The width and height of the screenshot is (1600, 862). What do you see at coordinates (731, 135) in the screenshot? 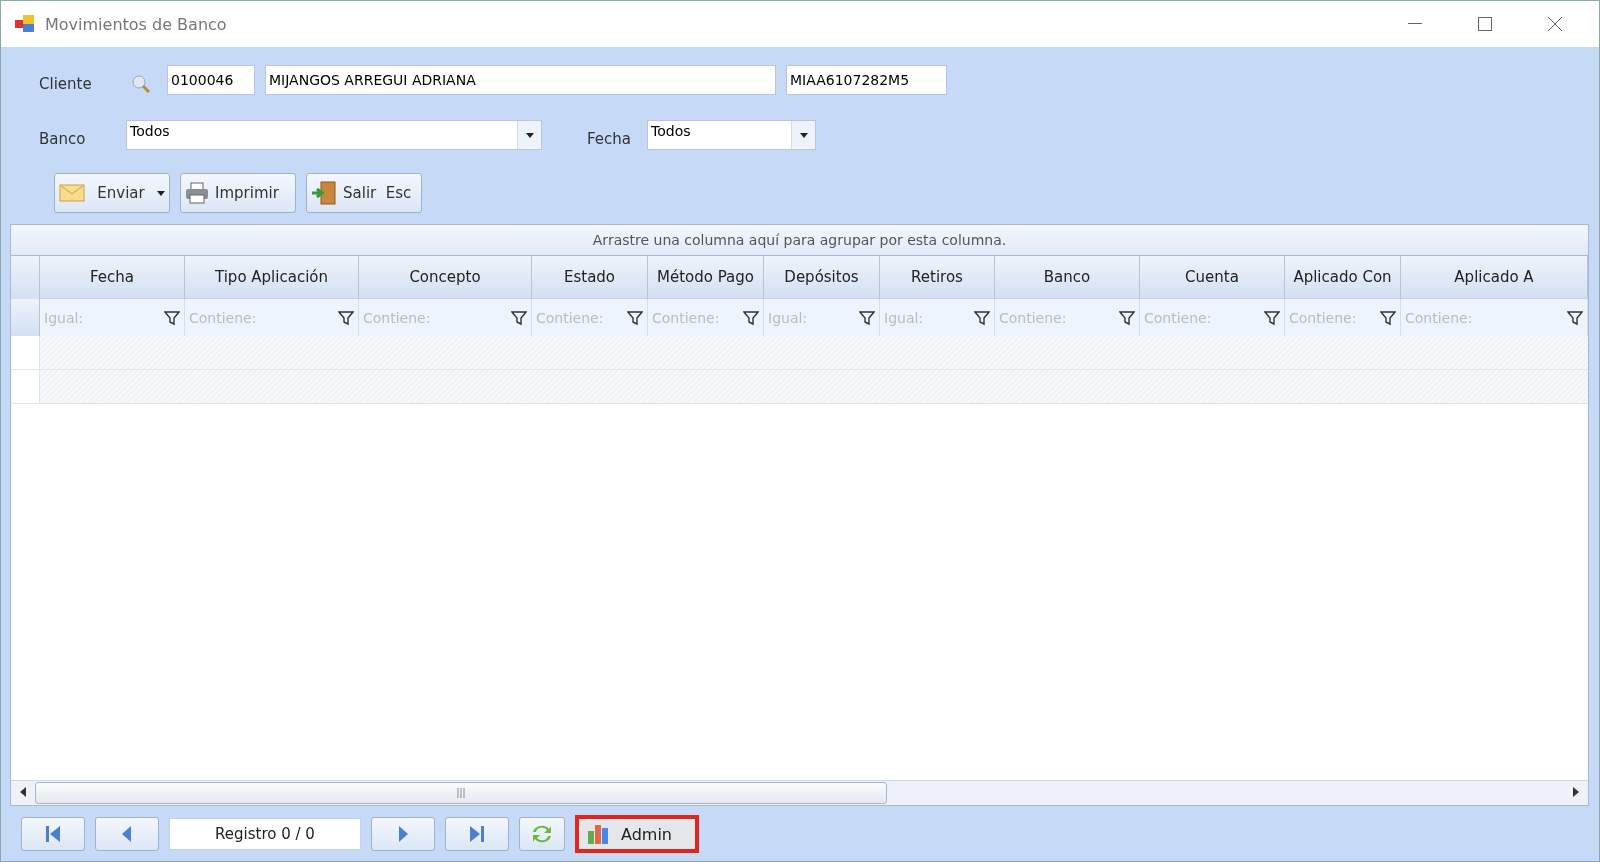
I see `date-dropdown: Todos` at bounding box center [731, 135].